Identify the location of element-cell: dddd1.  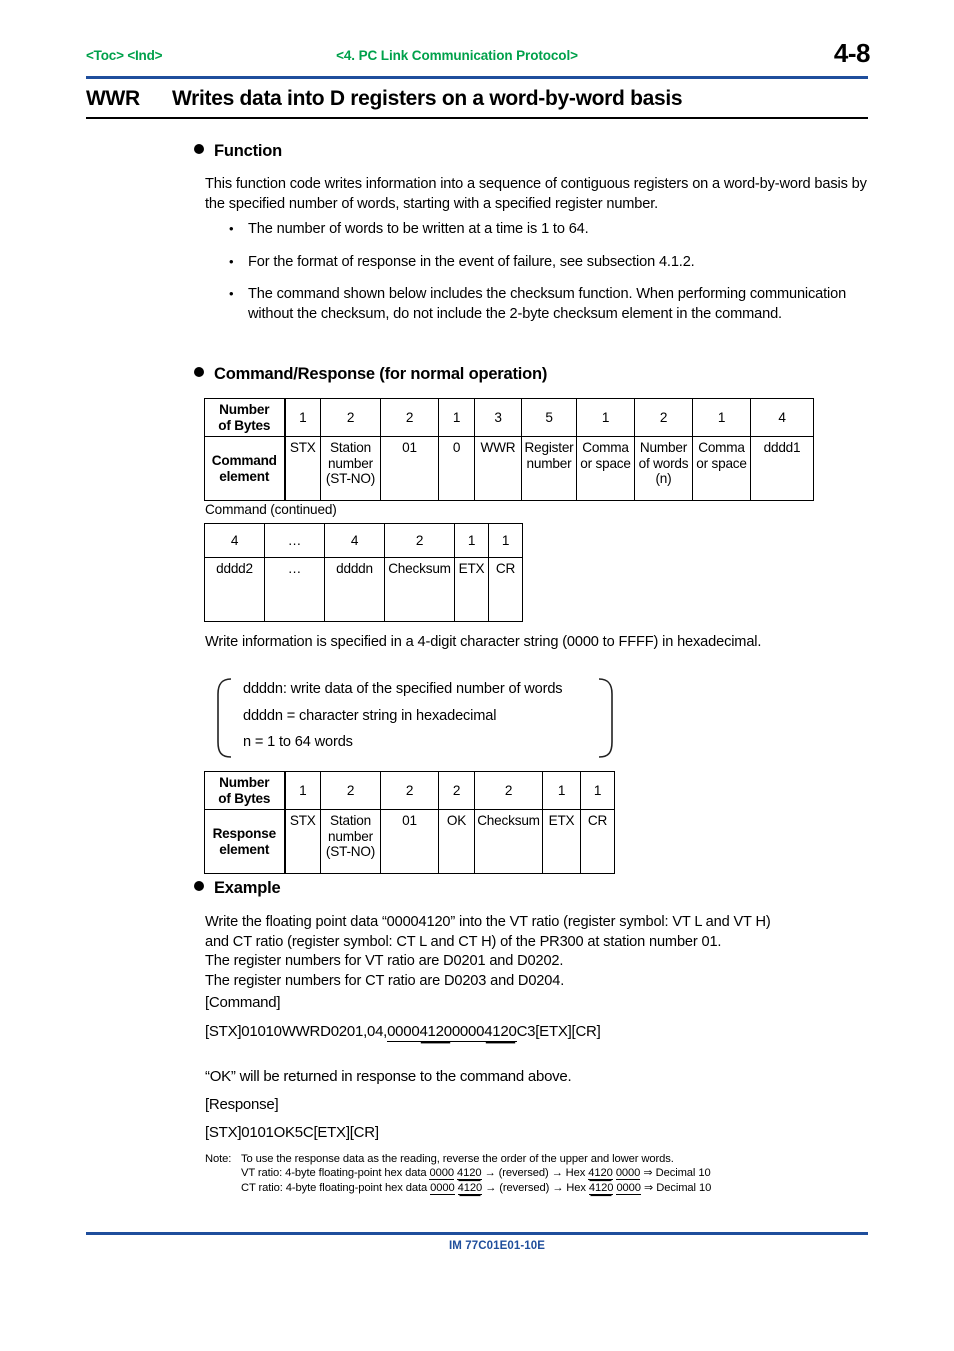
(782, 468).